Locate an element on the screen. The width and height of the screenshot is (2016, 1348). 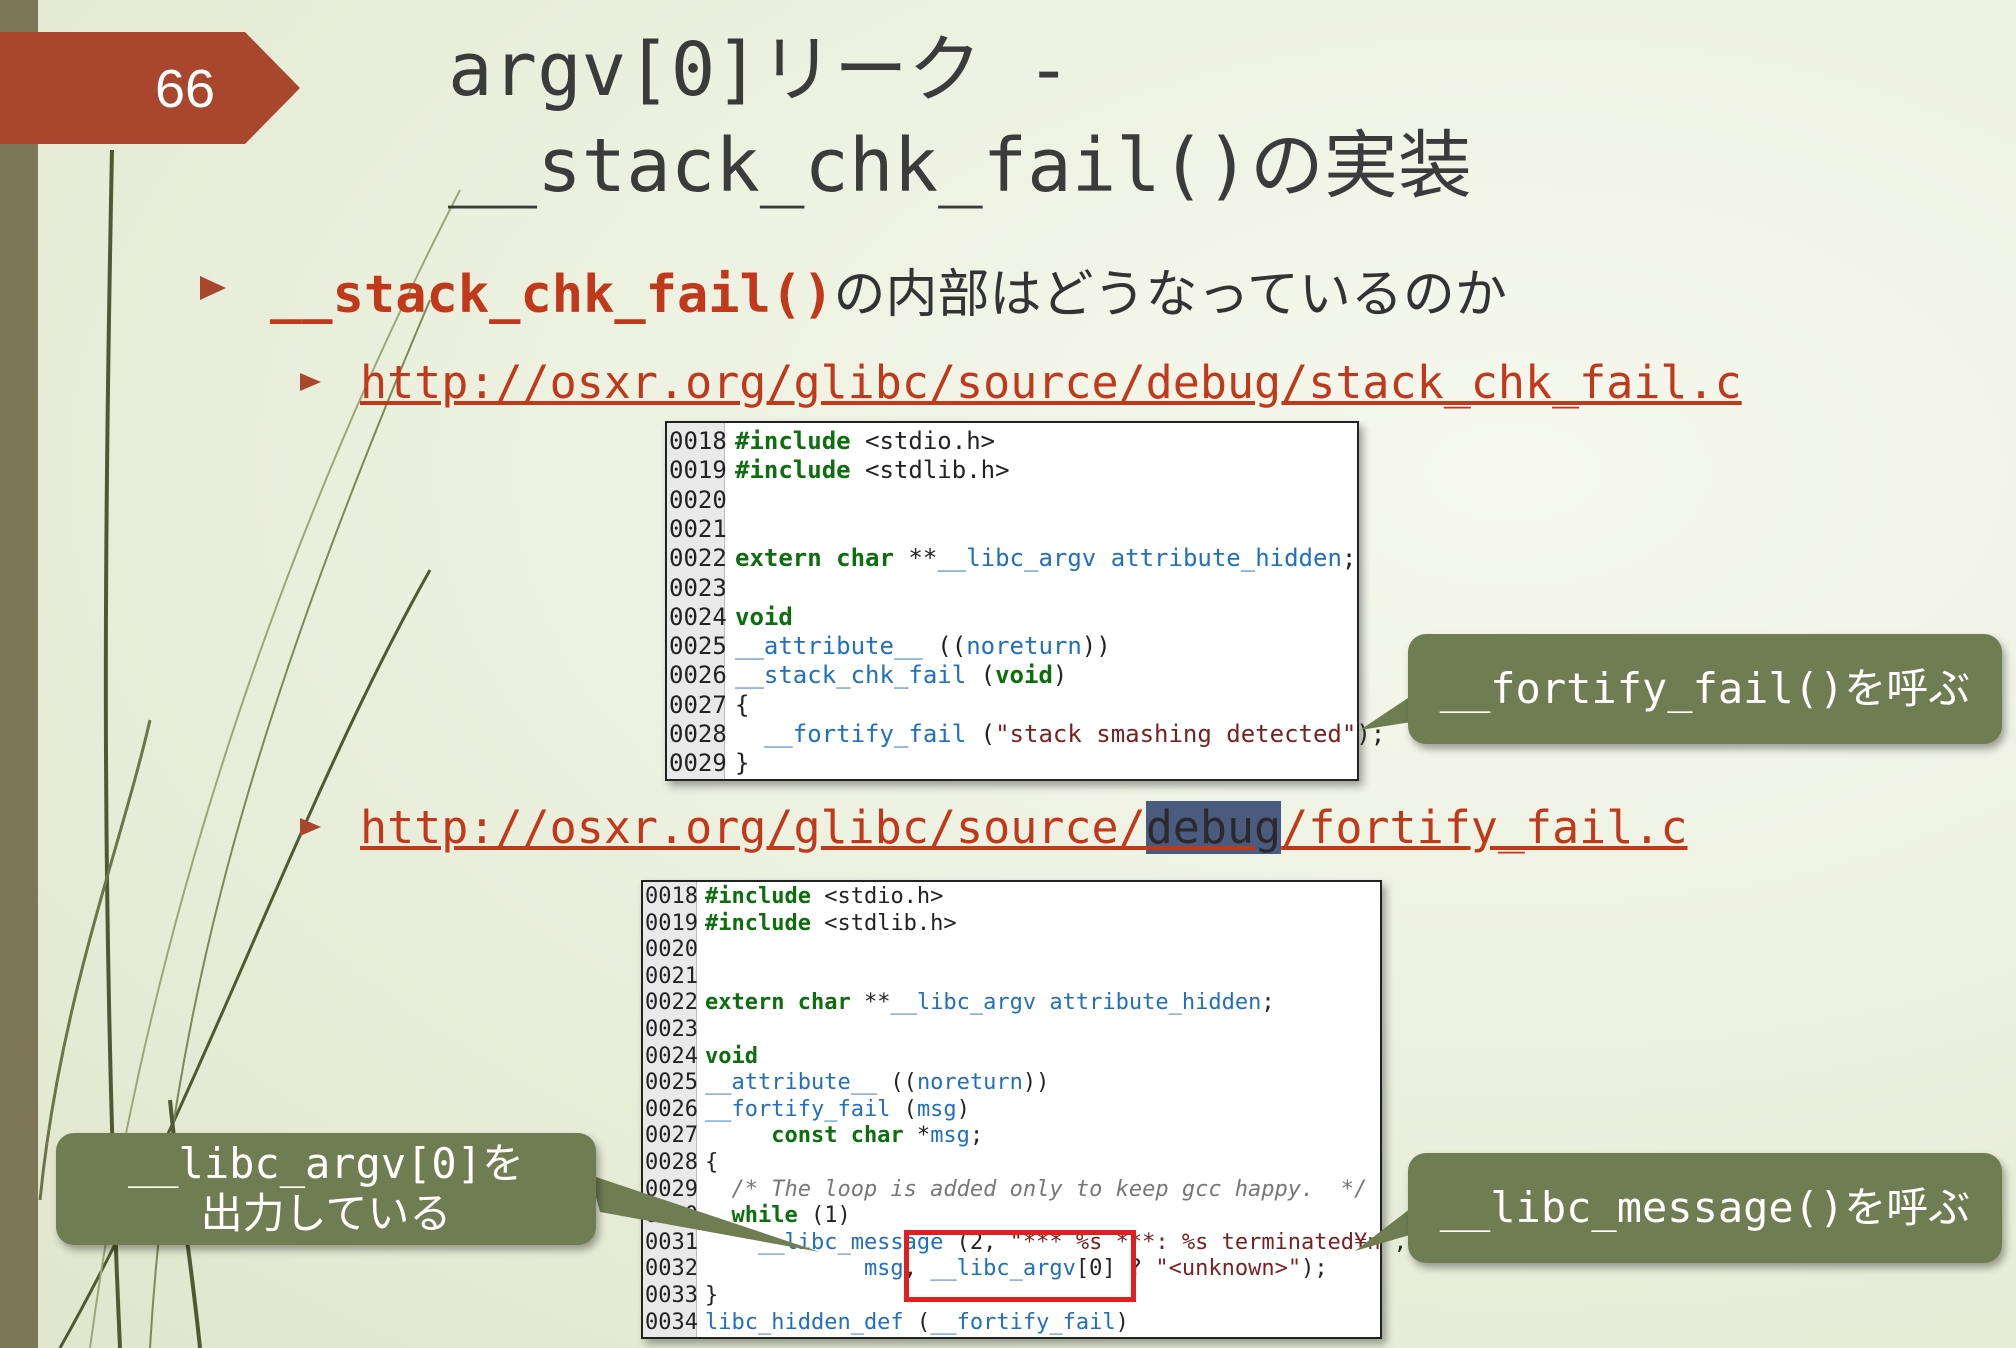
highlight-box-libc-argv is located at coordinates (1020, 1266).